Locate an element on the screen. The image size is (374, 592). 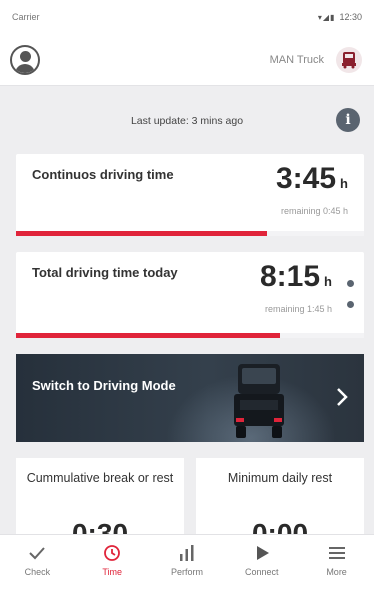
status-bar: Carrier ▾◢▮ 12:30 is located at coordinates (187, 17).